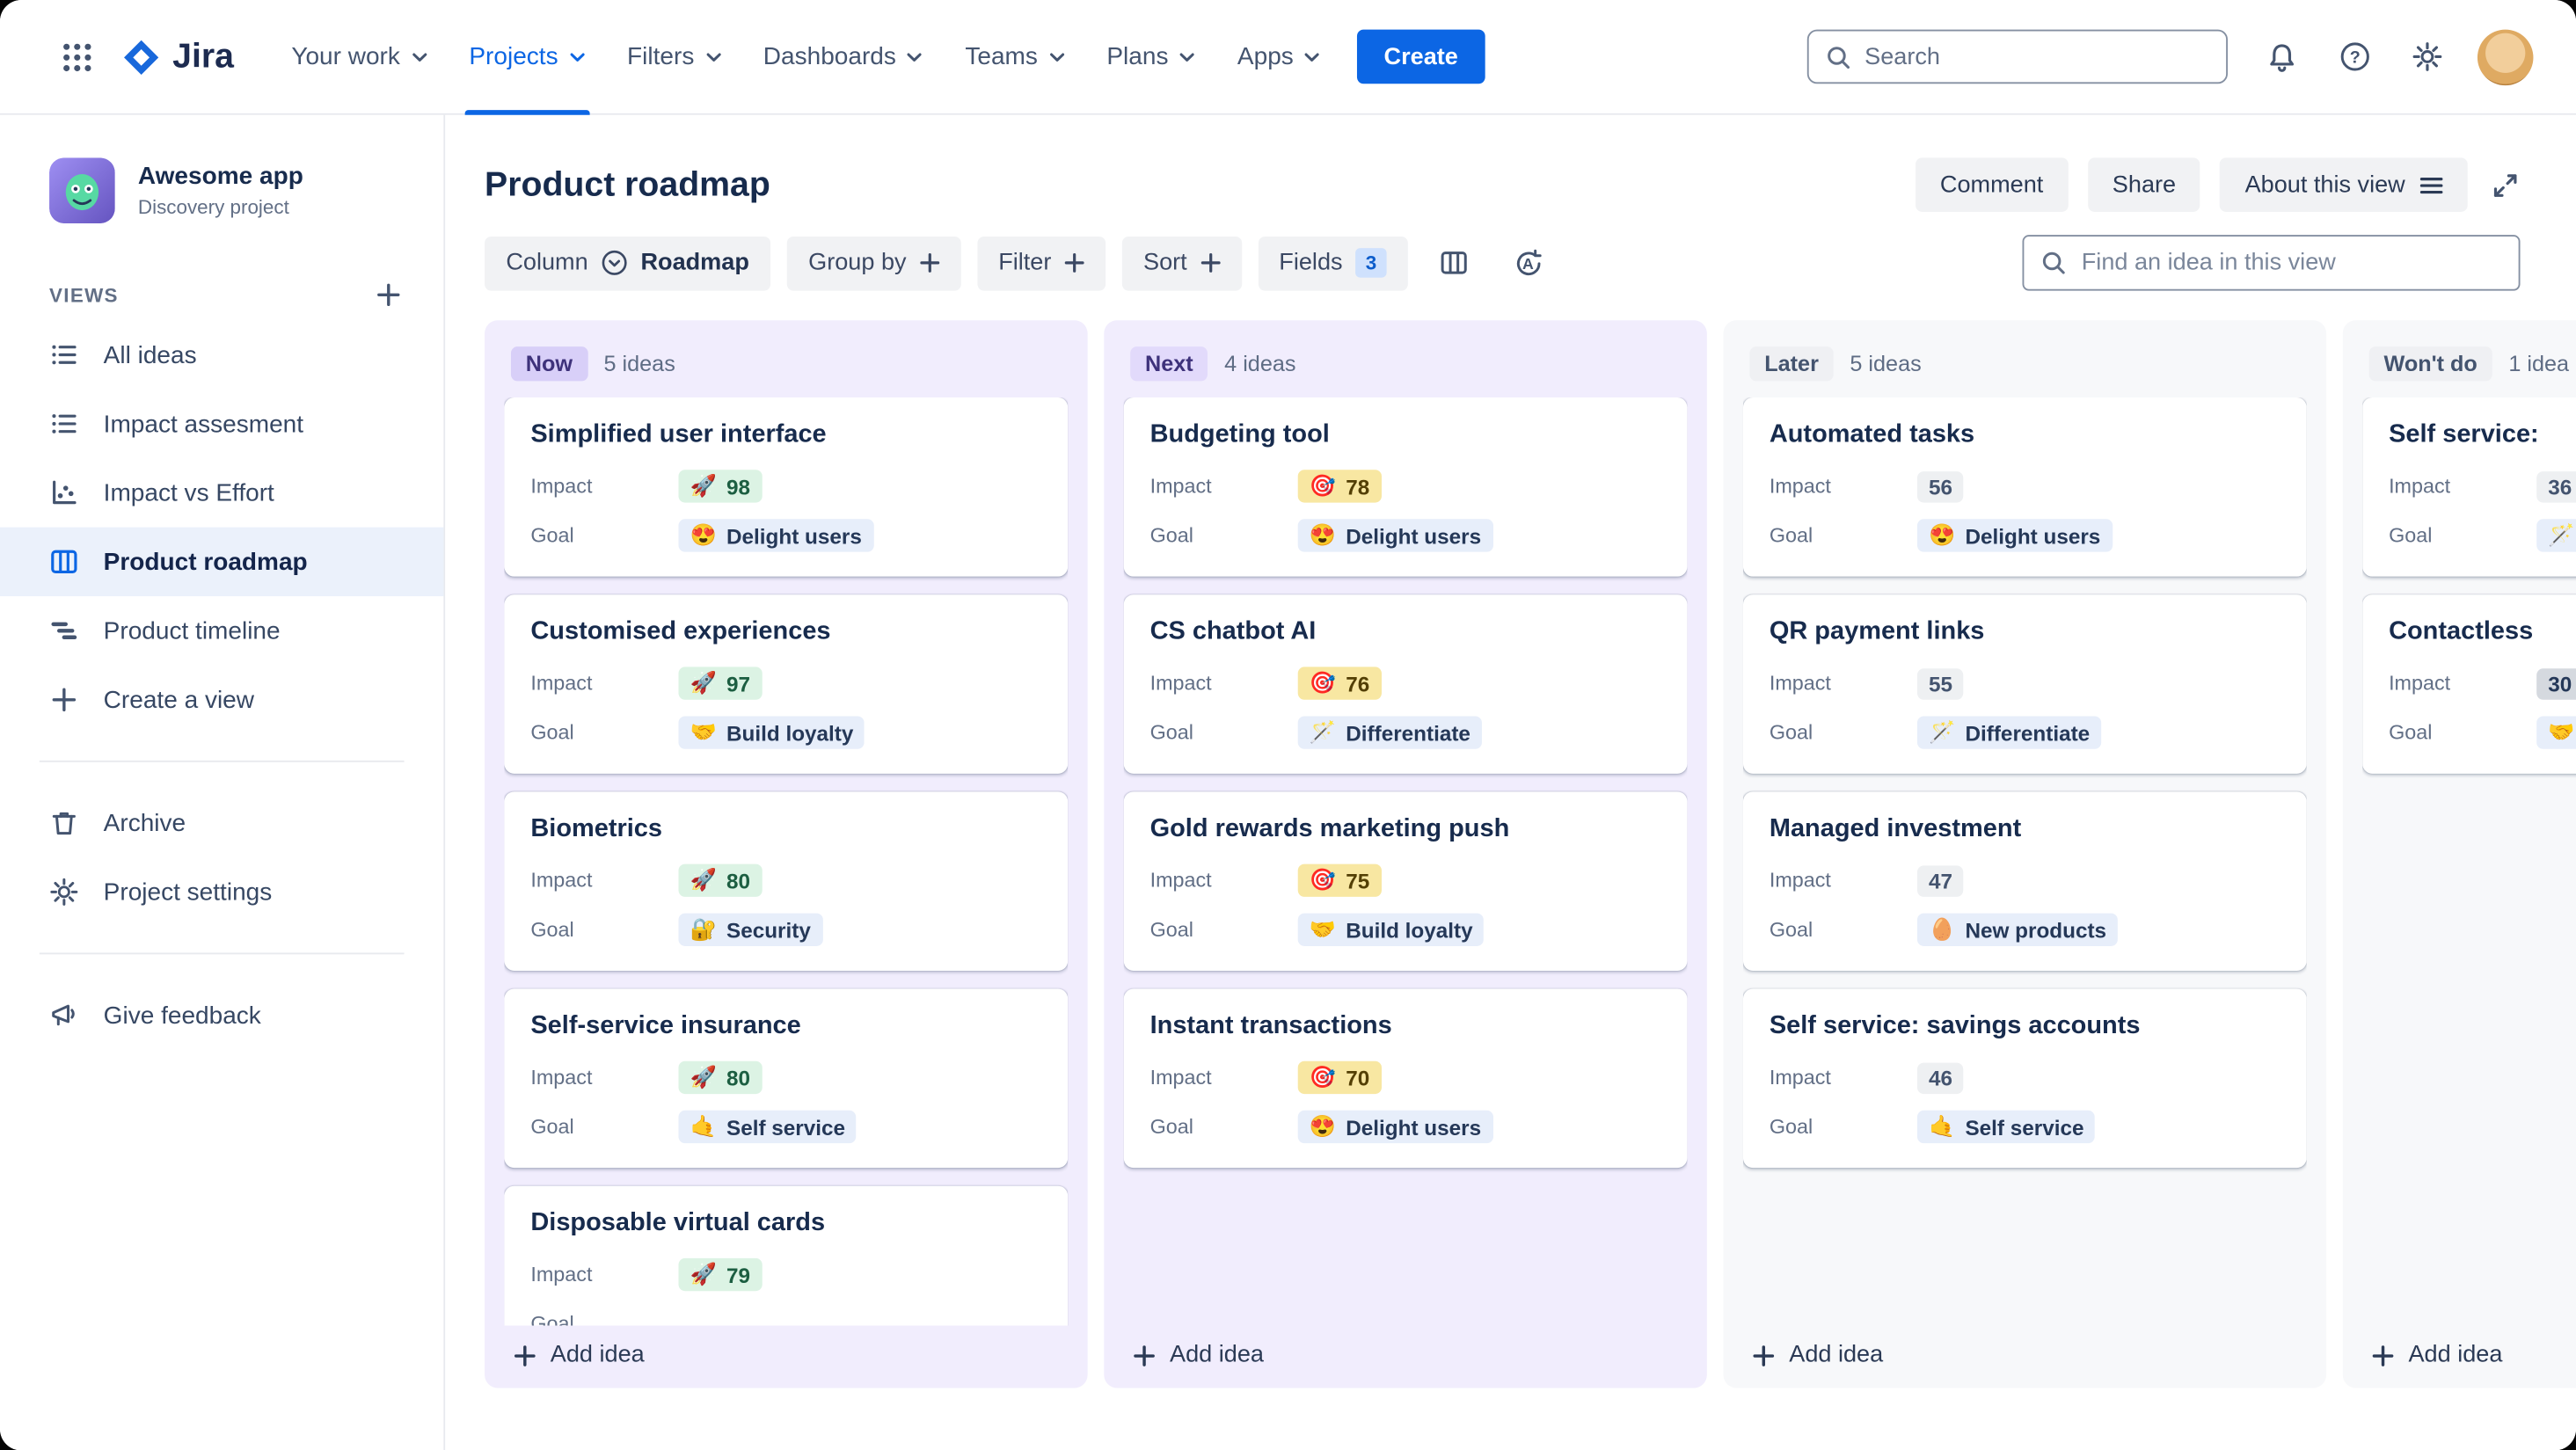 This screenshot has width=2576, height=1450. I want to click on global-search-input, so click(2037, 56).